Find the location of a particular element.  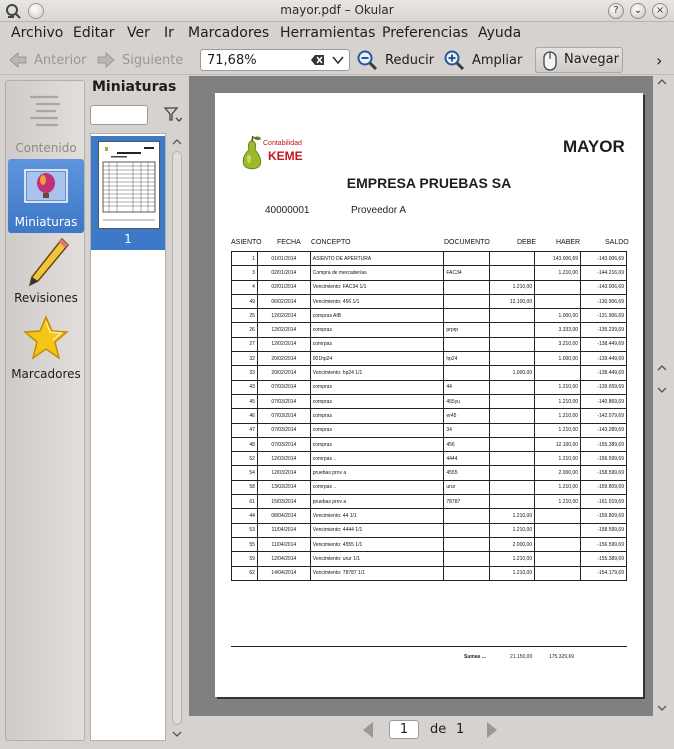

cell-asiento: 59 is located at coordinates (244, 559).